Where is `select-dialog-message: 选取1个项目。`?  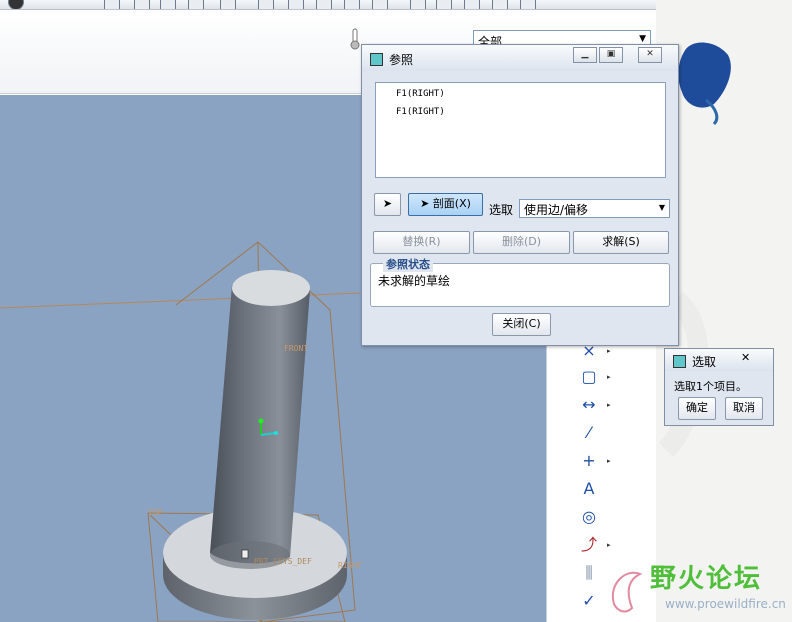 select-dialog-message: 选取1个项目。 is located at coordinates (710, 386).